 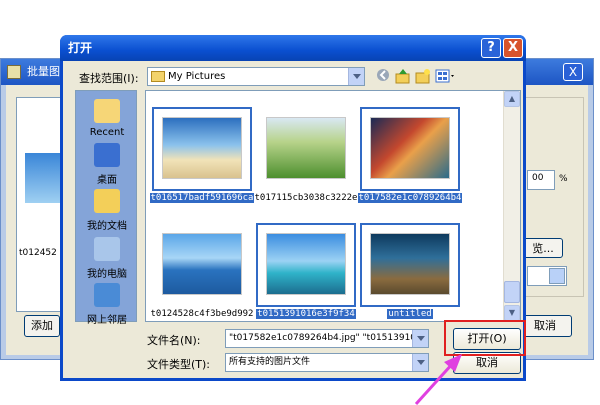 I want to click on arrow-shaft, so click(x=435, y=382).